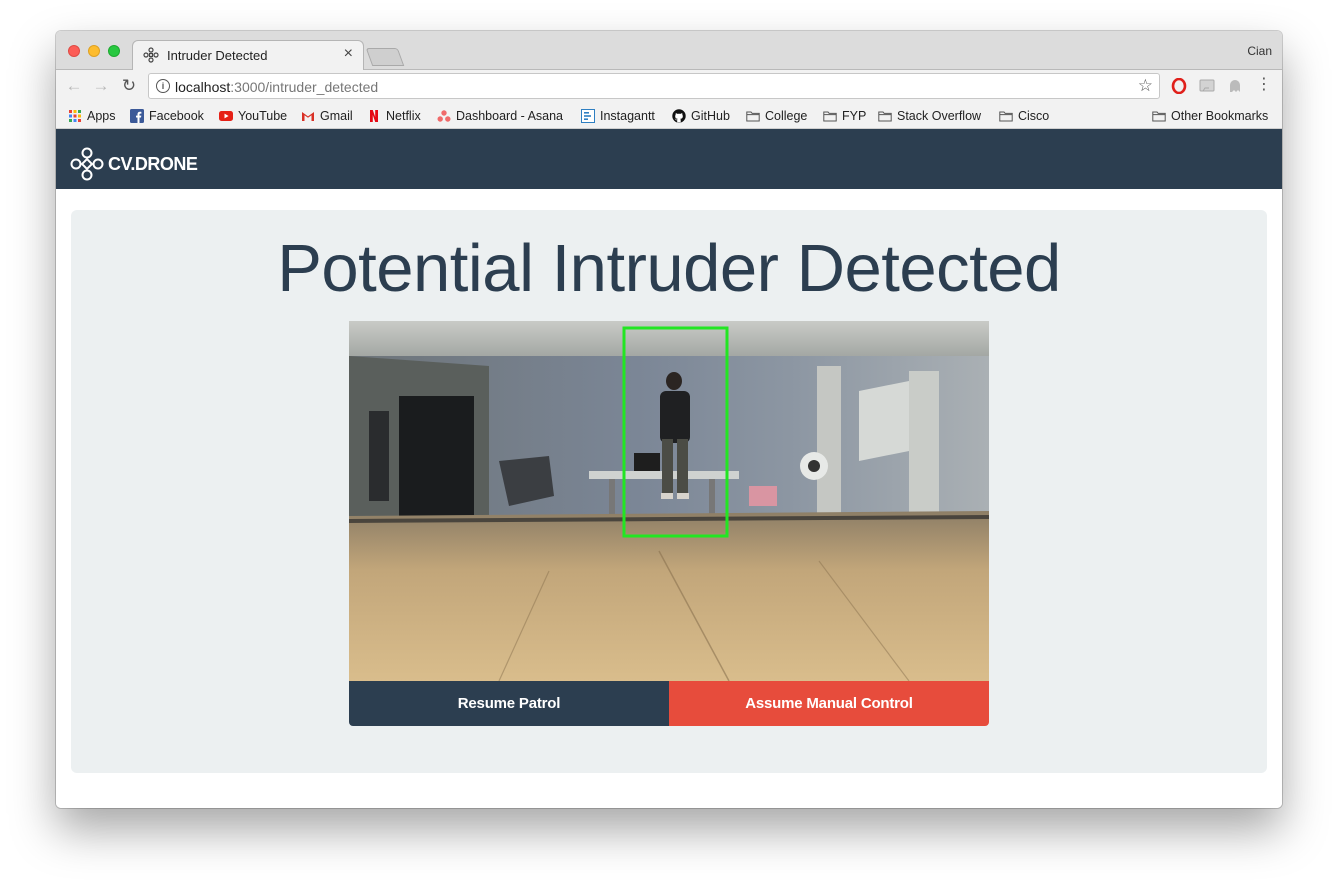 The width and height of the screenshot is (1338, 889). What do you see at coordinates (74, 51) in the screenshot?
I see `close-window-button` at bounding box center [74, 51].